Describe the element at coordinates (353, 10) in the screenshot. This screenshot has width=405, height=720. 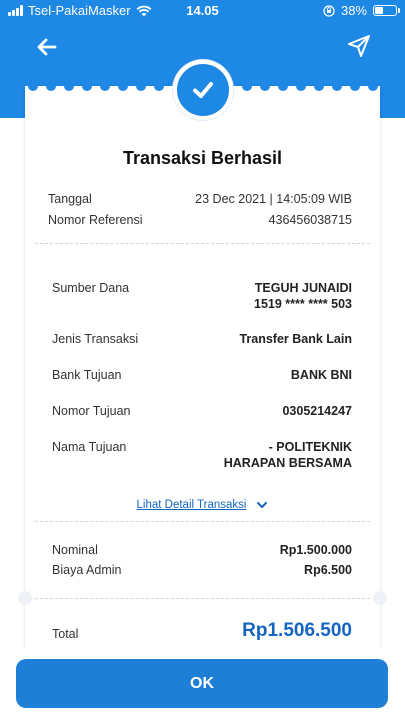
I see `battery-percent: 38%` at that location.